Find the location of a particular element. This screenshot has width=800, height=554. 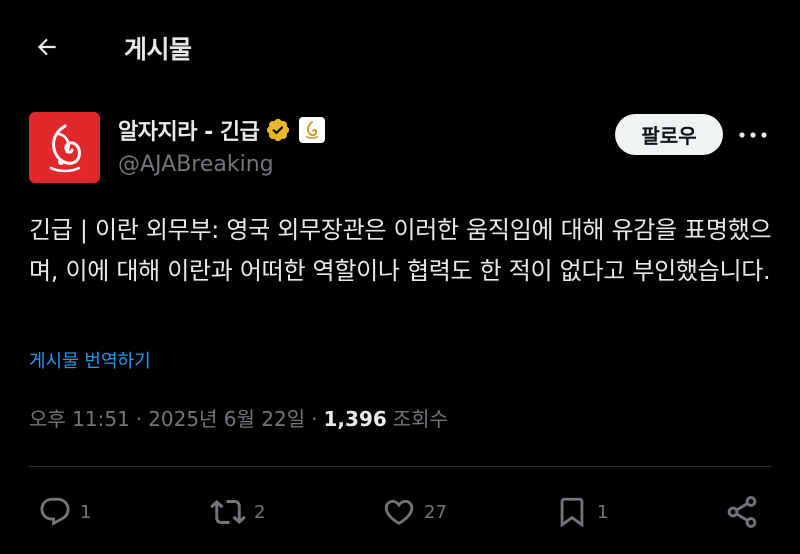

author-row: 알자지라 - 긴급 is located at coordinates (222, 130).